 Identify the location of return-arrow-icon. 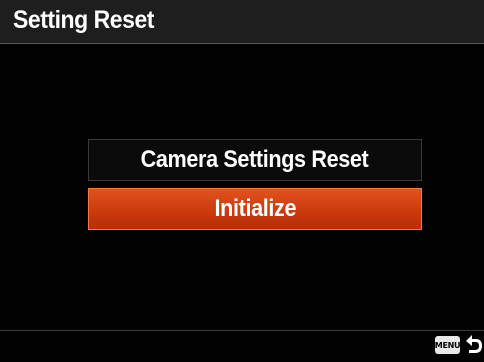
(473, 345).